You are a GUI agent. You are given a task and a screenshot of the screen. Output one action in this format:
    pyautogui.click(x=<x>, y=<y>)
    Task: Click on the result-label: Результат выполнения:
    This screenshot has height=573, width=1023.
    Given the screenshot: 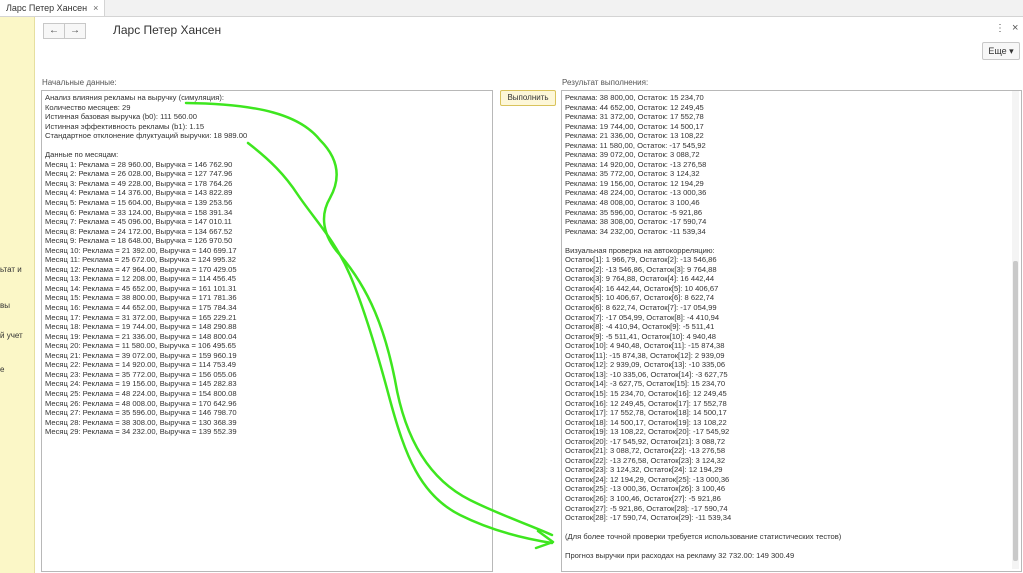 What is the action you would take?
    pyautogui.click(x=605, y=82)
    